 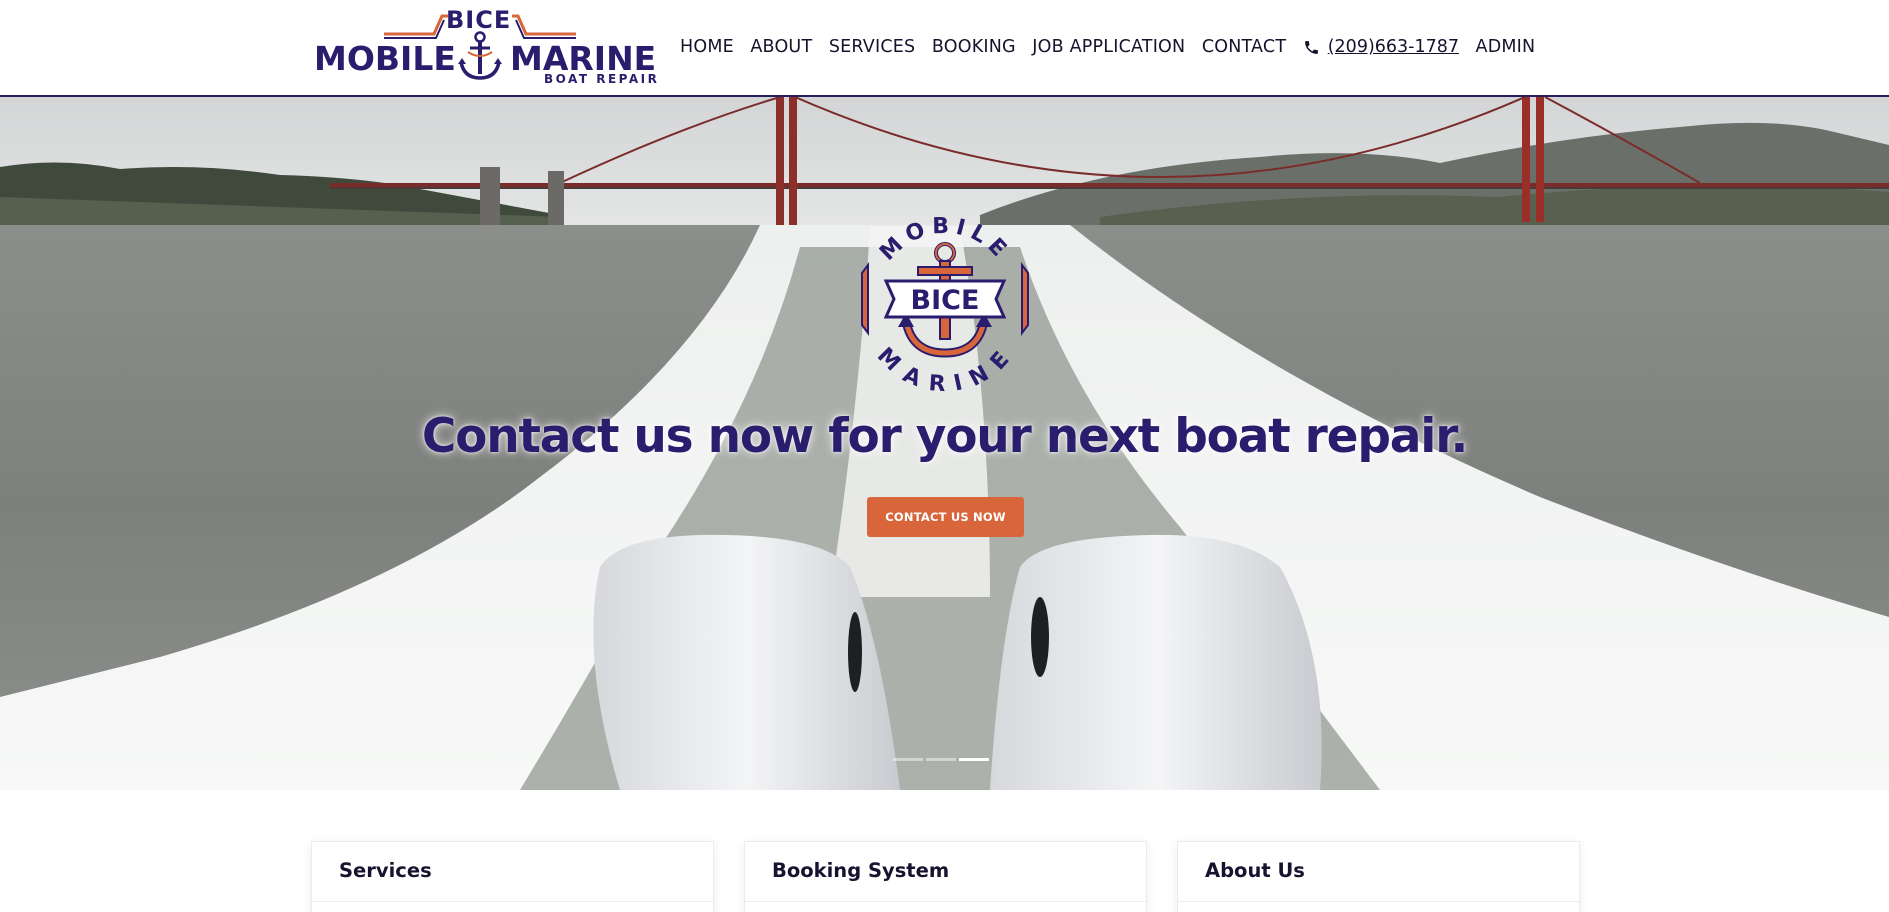 I want to click on card-title: About Us, so click(x=1255, y=870).